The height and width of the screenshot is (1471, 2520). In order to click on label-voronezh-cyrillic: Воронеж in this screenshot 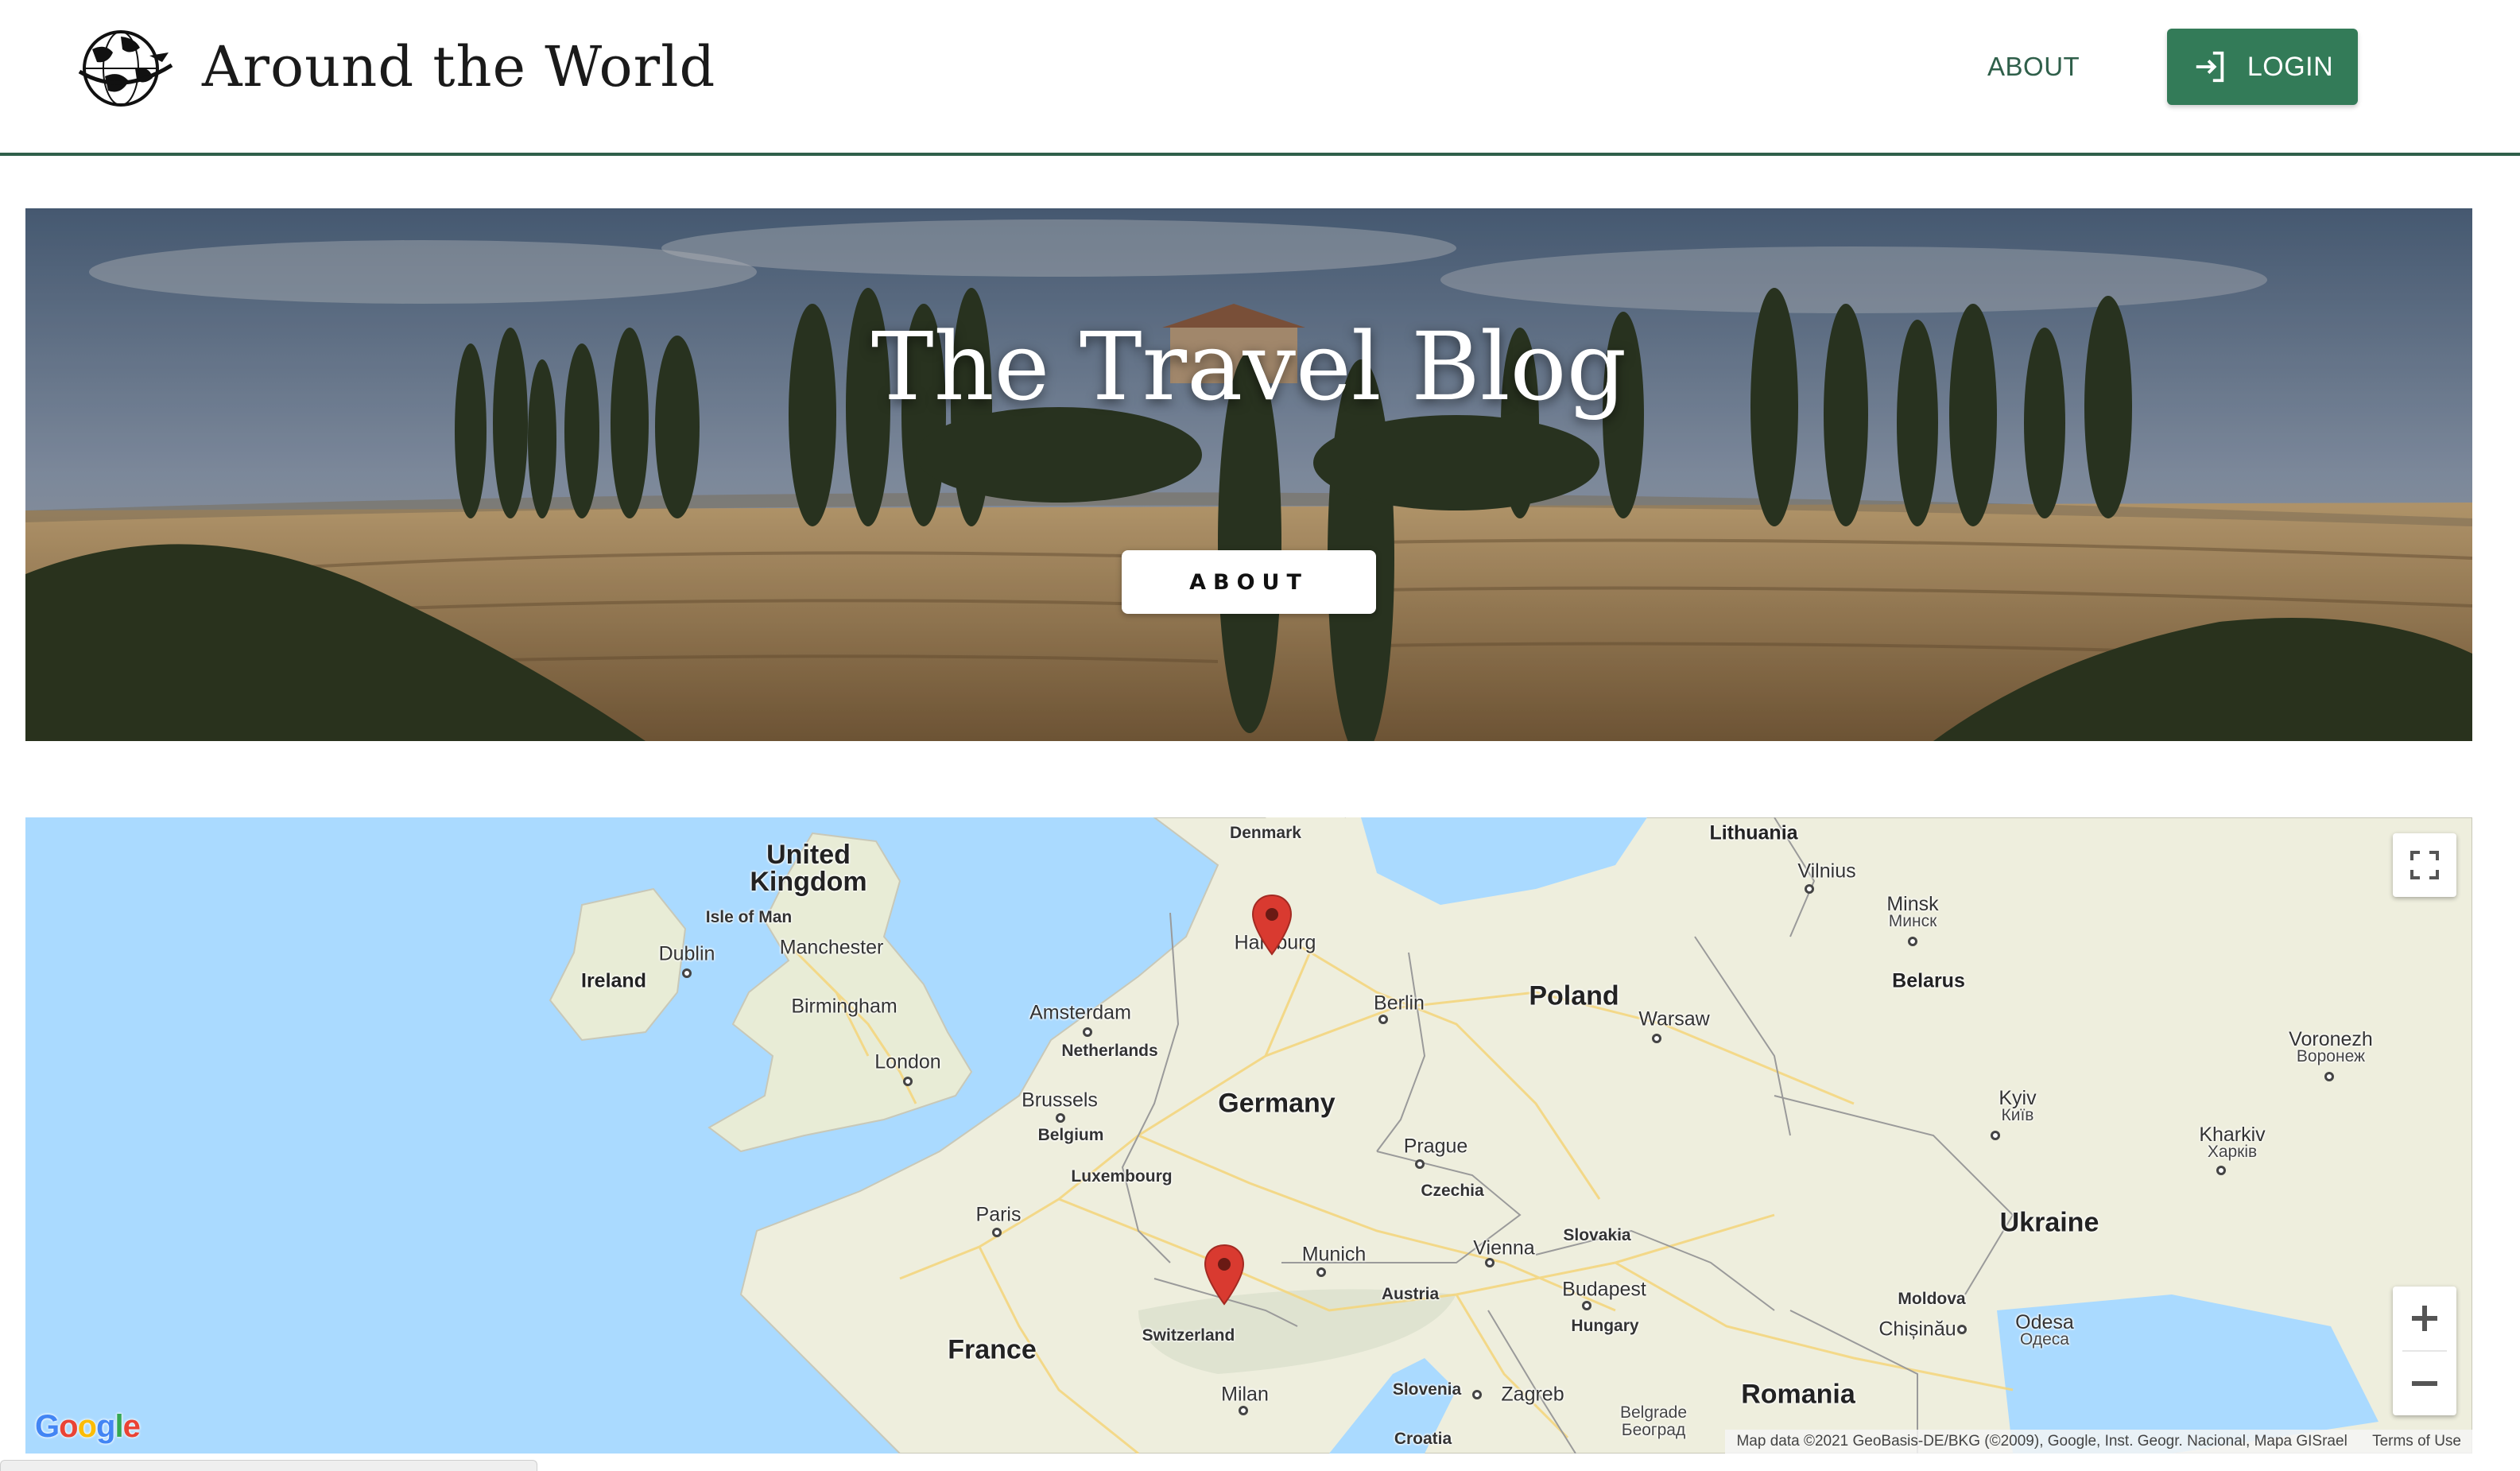, I will do `click(2331, 1056)`.